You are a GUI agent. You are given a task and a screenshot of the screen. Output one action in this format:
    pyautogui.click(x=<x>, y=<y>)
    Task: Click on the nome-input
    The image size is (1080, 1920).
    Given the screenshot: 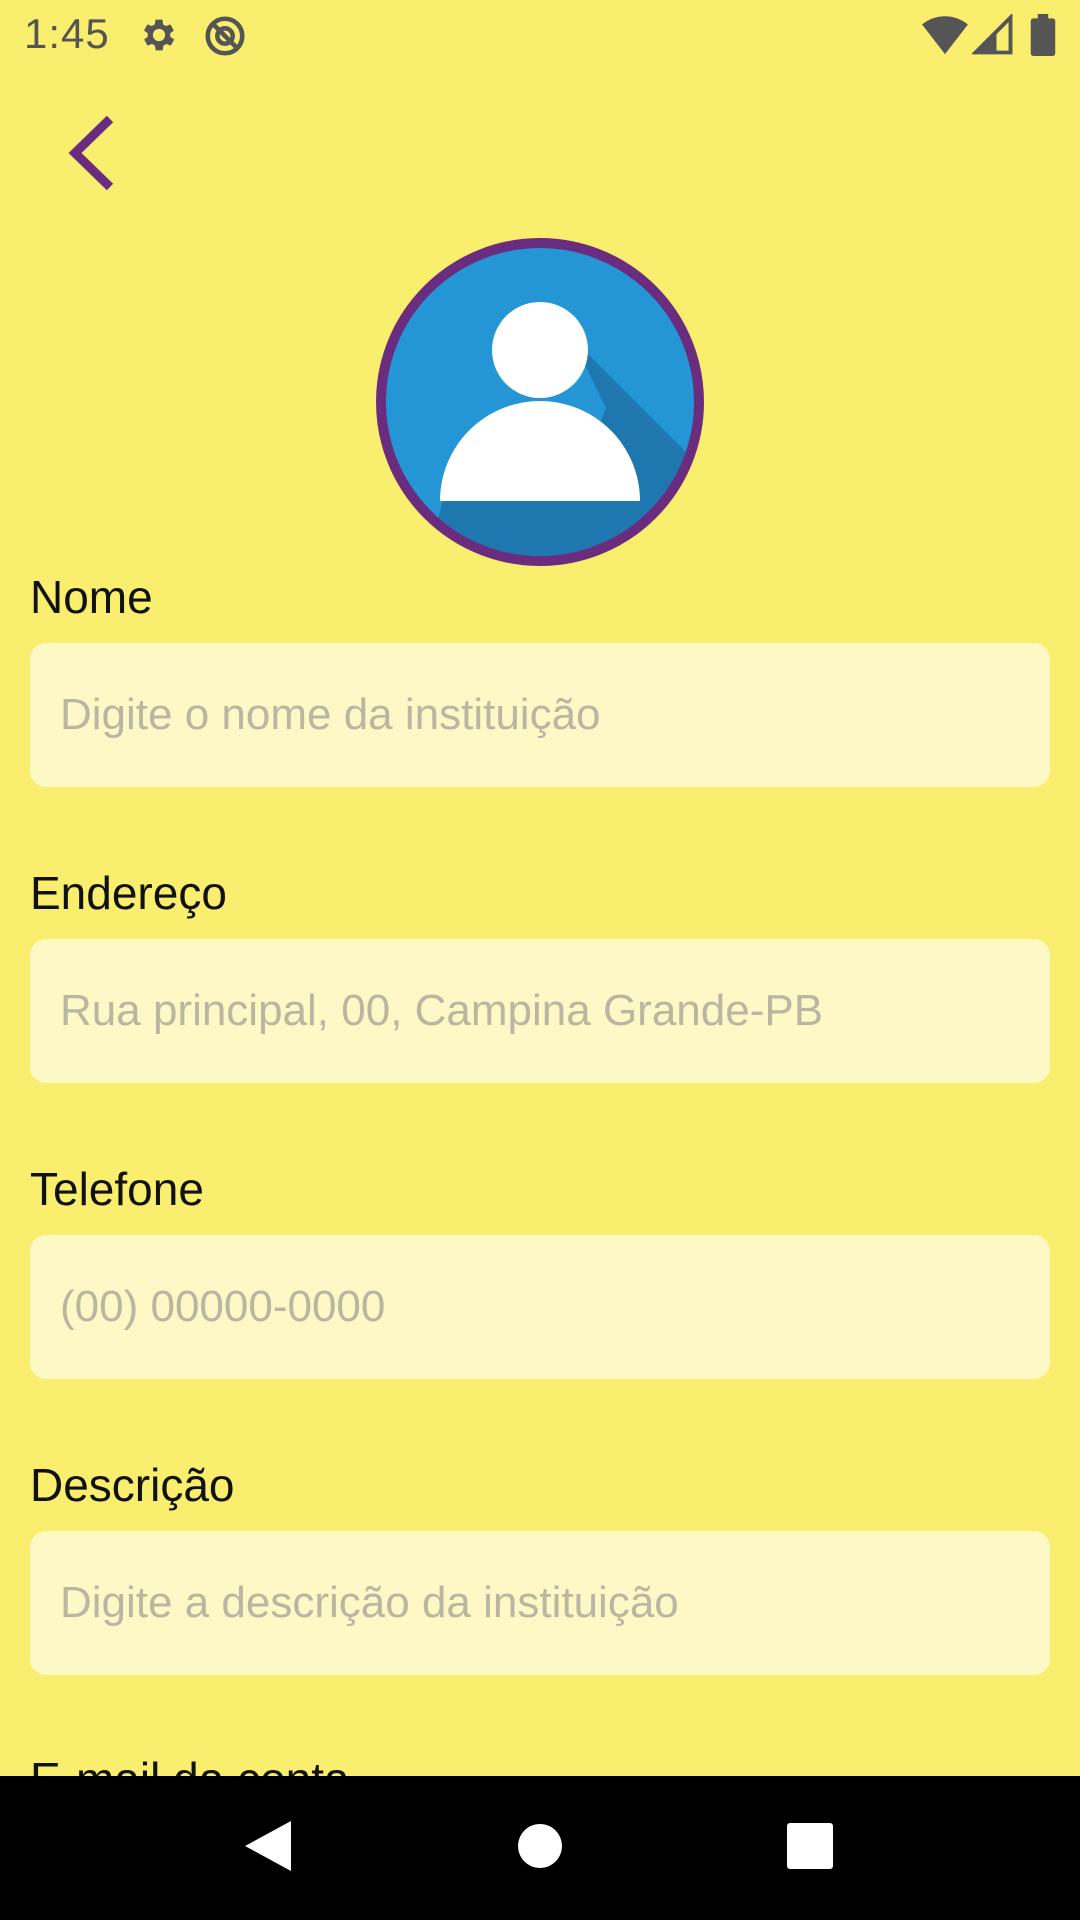 What is the action you would take?
    pyautogui.click(x=540, y=715)
    